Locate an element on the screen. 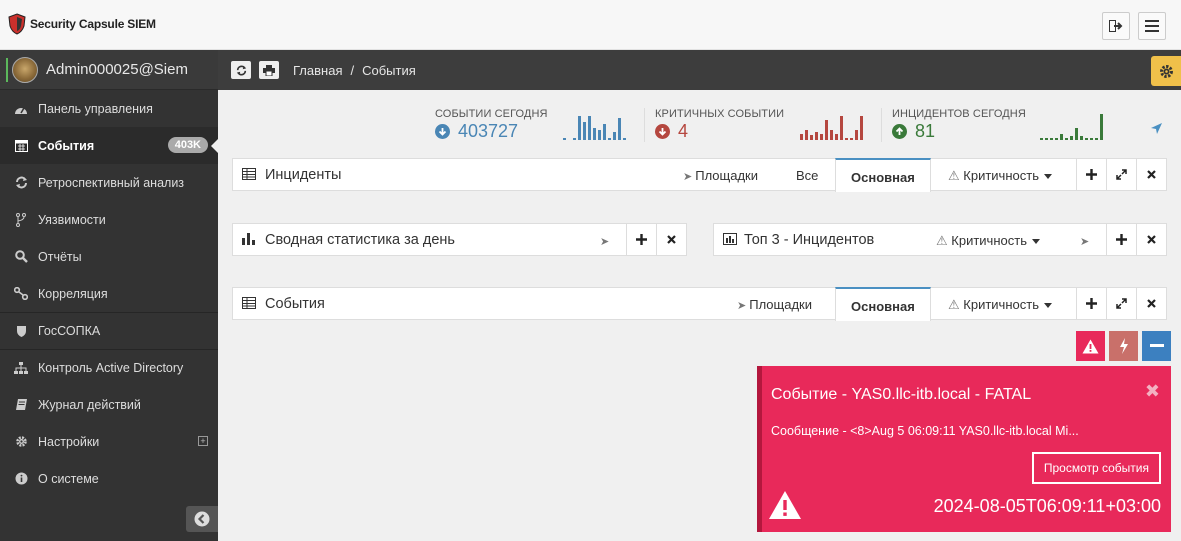 This screenshot has width=1181, height=541. collapse-sidebar-button is located at coordinates (202, 519).